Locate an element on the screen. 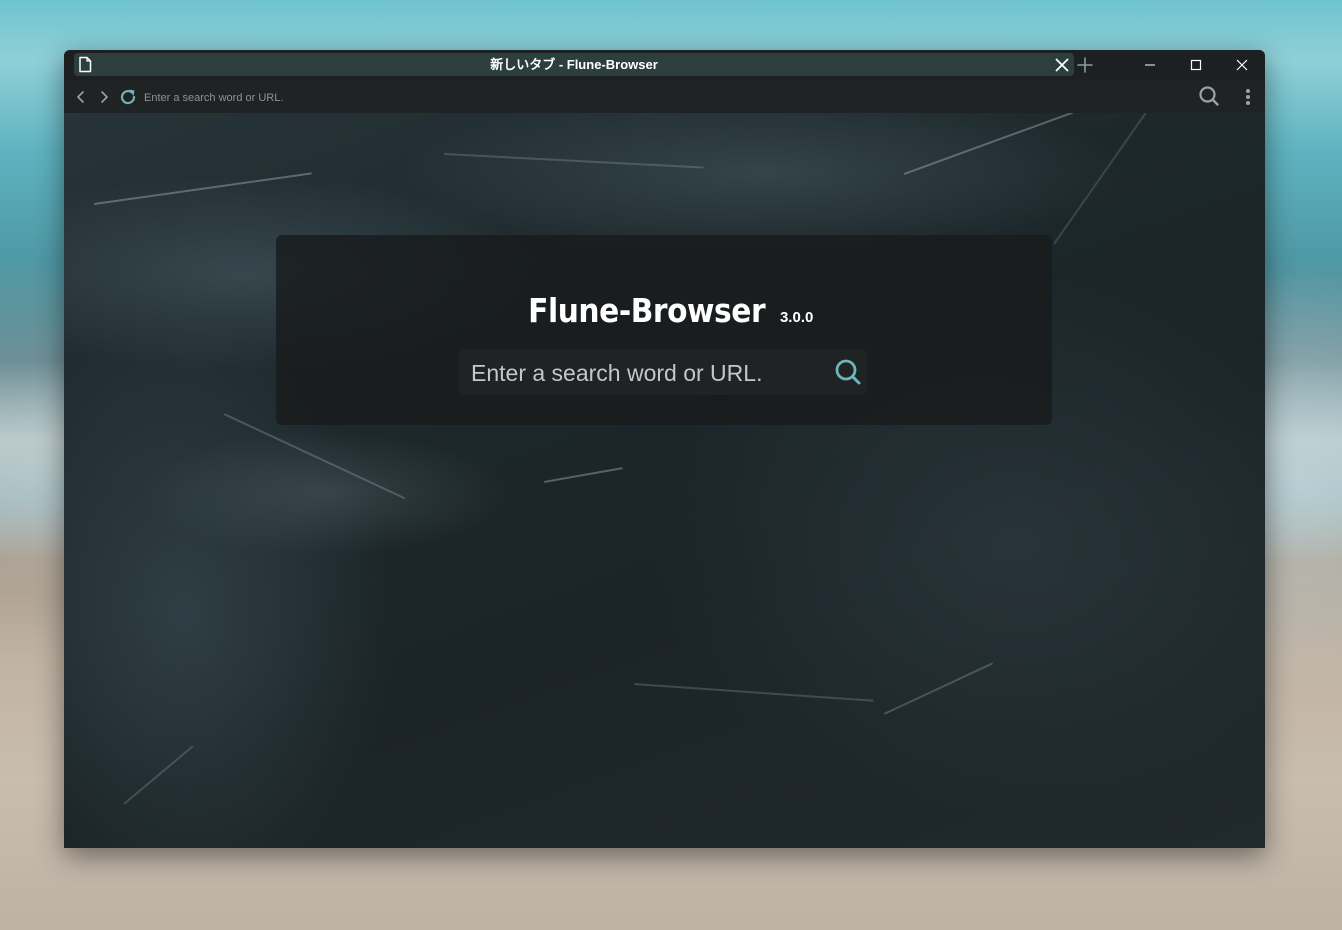  active-tab: 新しいタブ - Flune-Browser is located at coordinates (574, 64).